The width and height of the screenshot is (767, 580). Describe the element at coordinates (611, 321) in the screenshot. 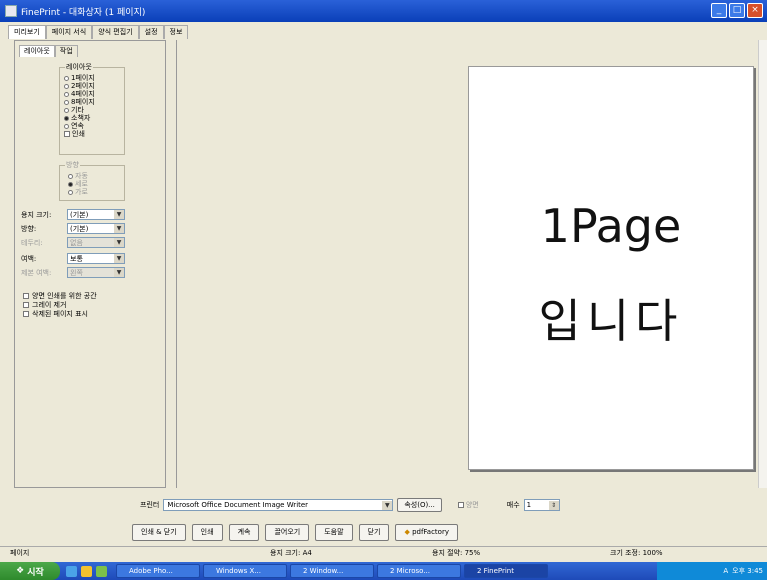

I see `page-text-line2: 입니다` at that location.